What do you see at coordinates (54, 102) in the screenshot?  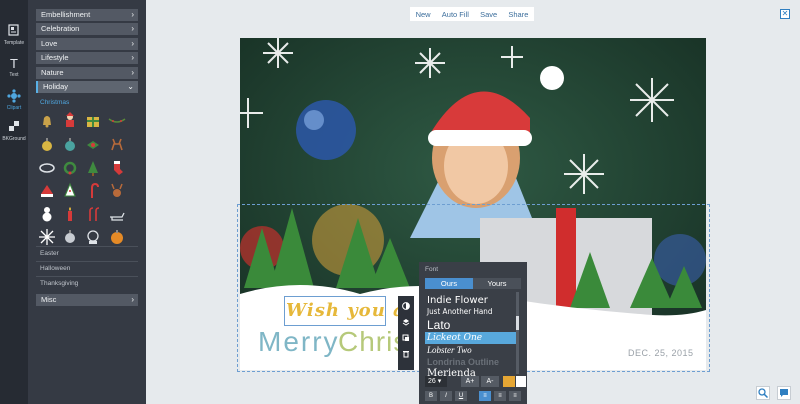 I see `subcategory-christmas: Christmas` at bounding box center [54, 102].